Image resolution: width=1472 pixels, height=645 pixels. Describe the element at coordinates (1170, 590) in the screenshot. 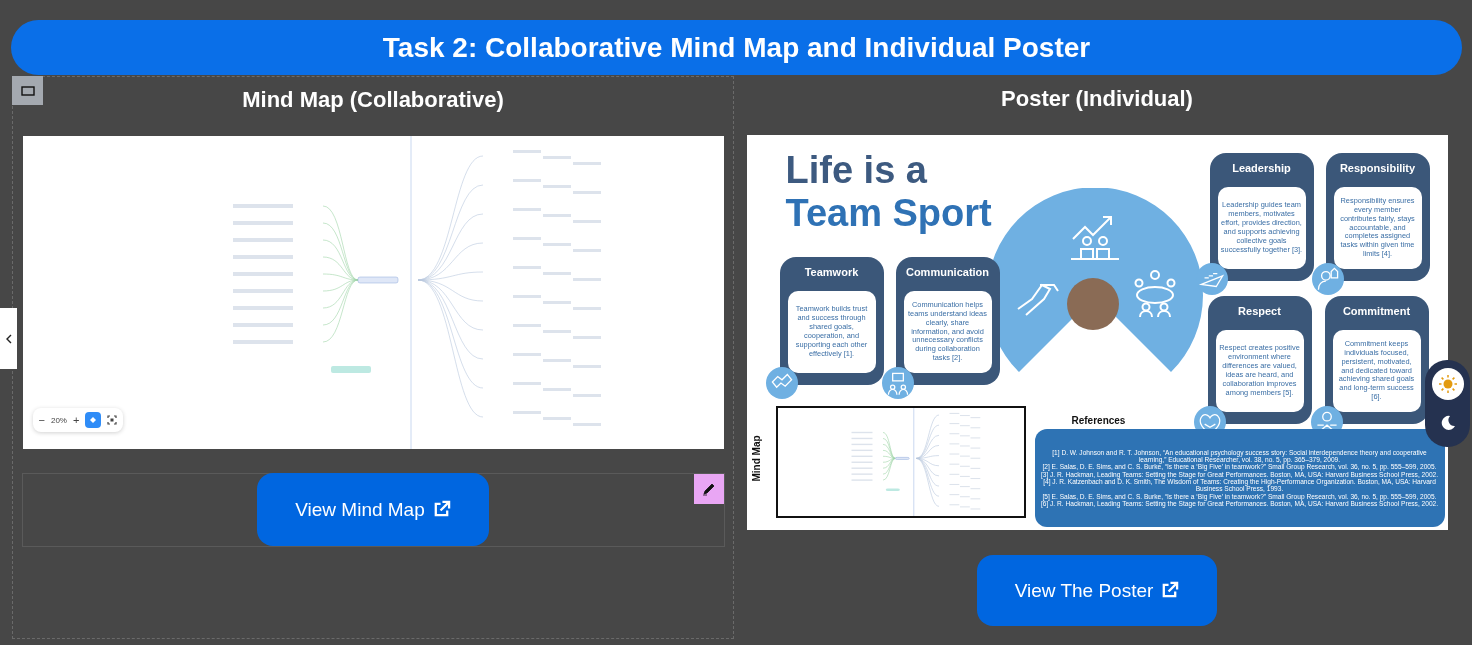

I see `external-link-icon` at that location.